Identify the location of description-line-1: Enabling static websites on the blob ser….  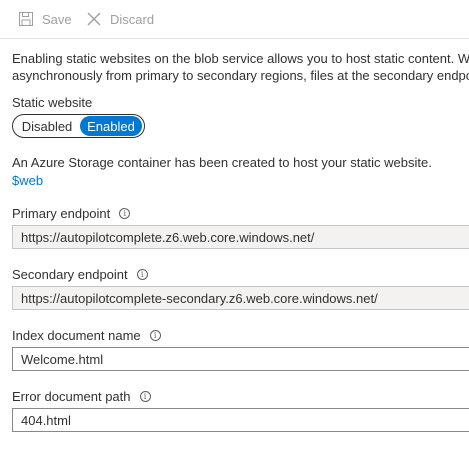
(240, 58).